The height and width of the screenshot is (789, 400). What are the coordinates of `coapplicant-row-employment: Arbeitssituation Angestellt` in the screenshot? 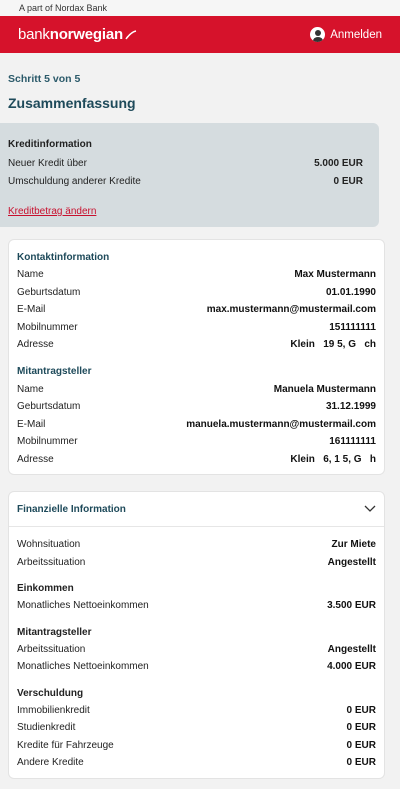 It's located at (196, 650).